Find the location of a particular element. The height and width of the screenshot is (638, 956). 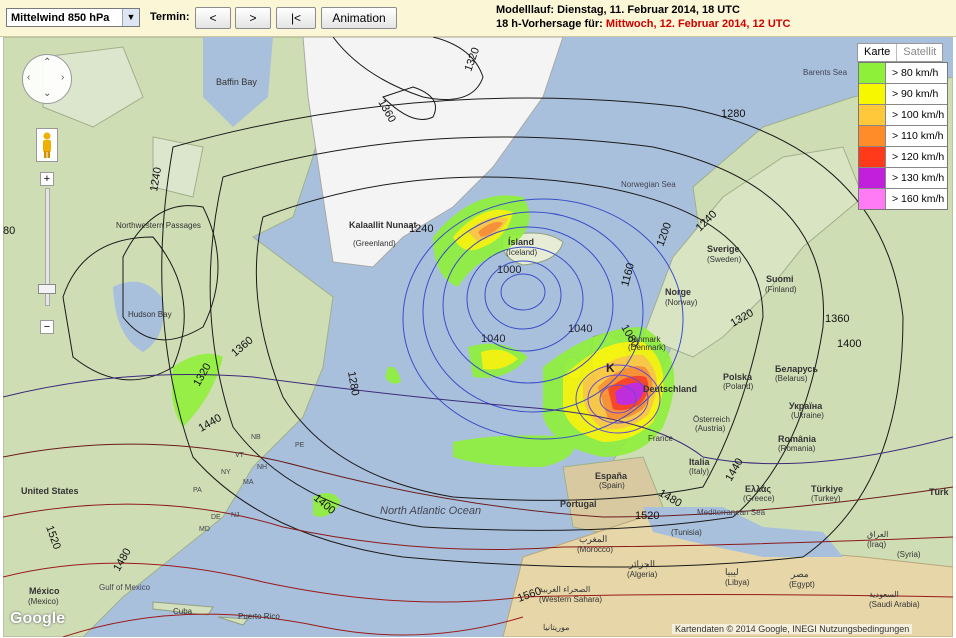

caribbean-islands is located at coordinates (201, 613).